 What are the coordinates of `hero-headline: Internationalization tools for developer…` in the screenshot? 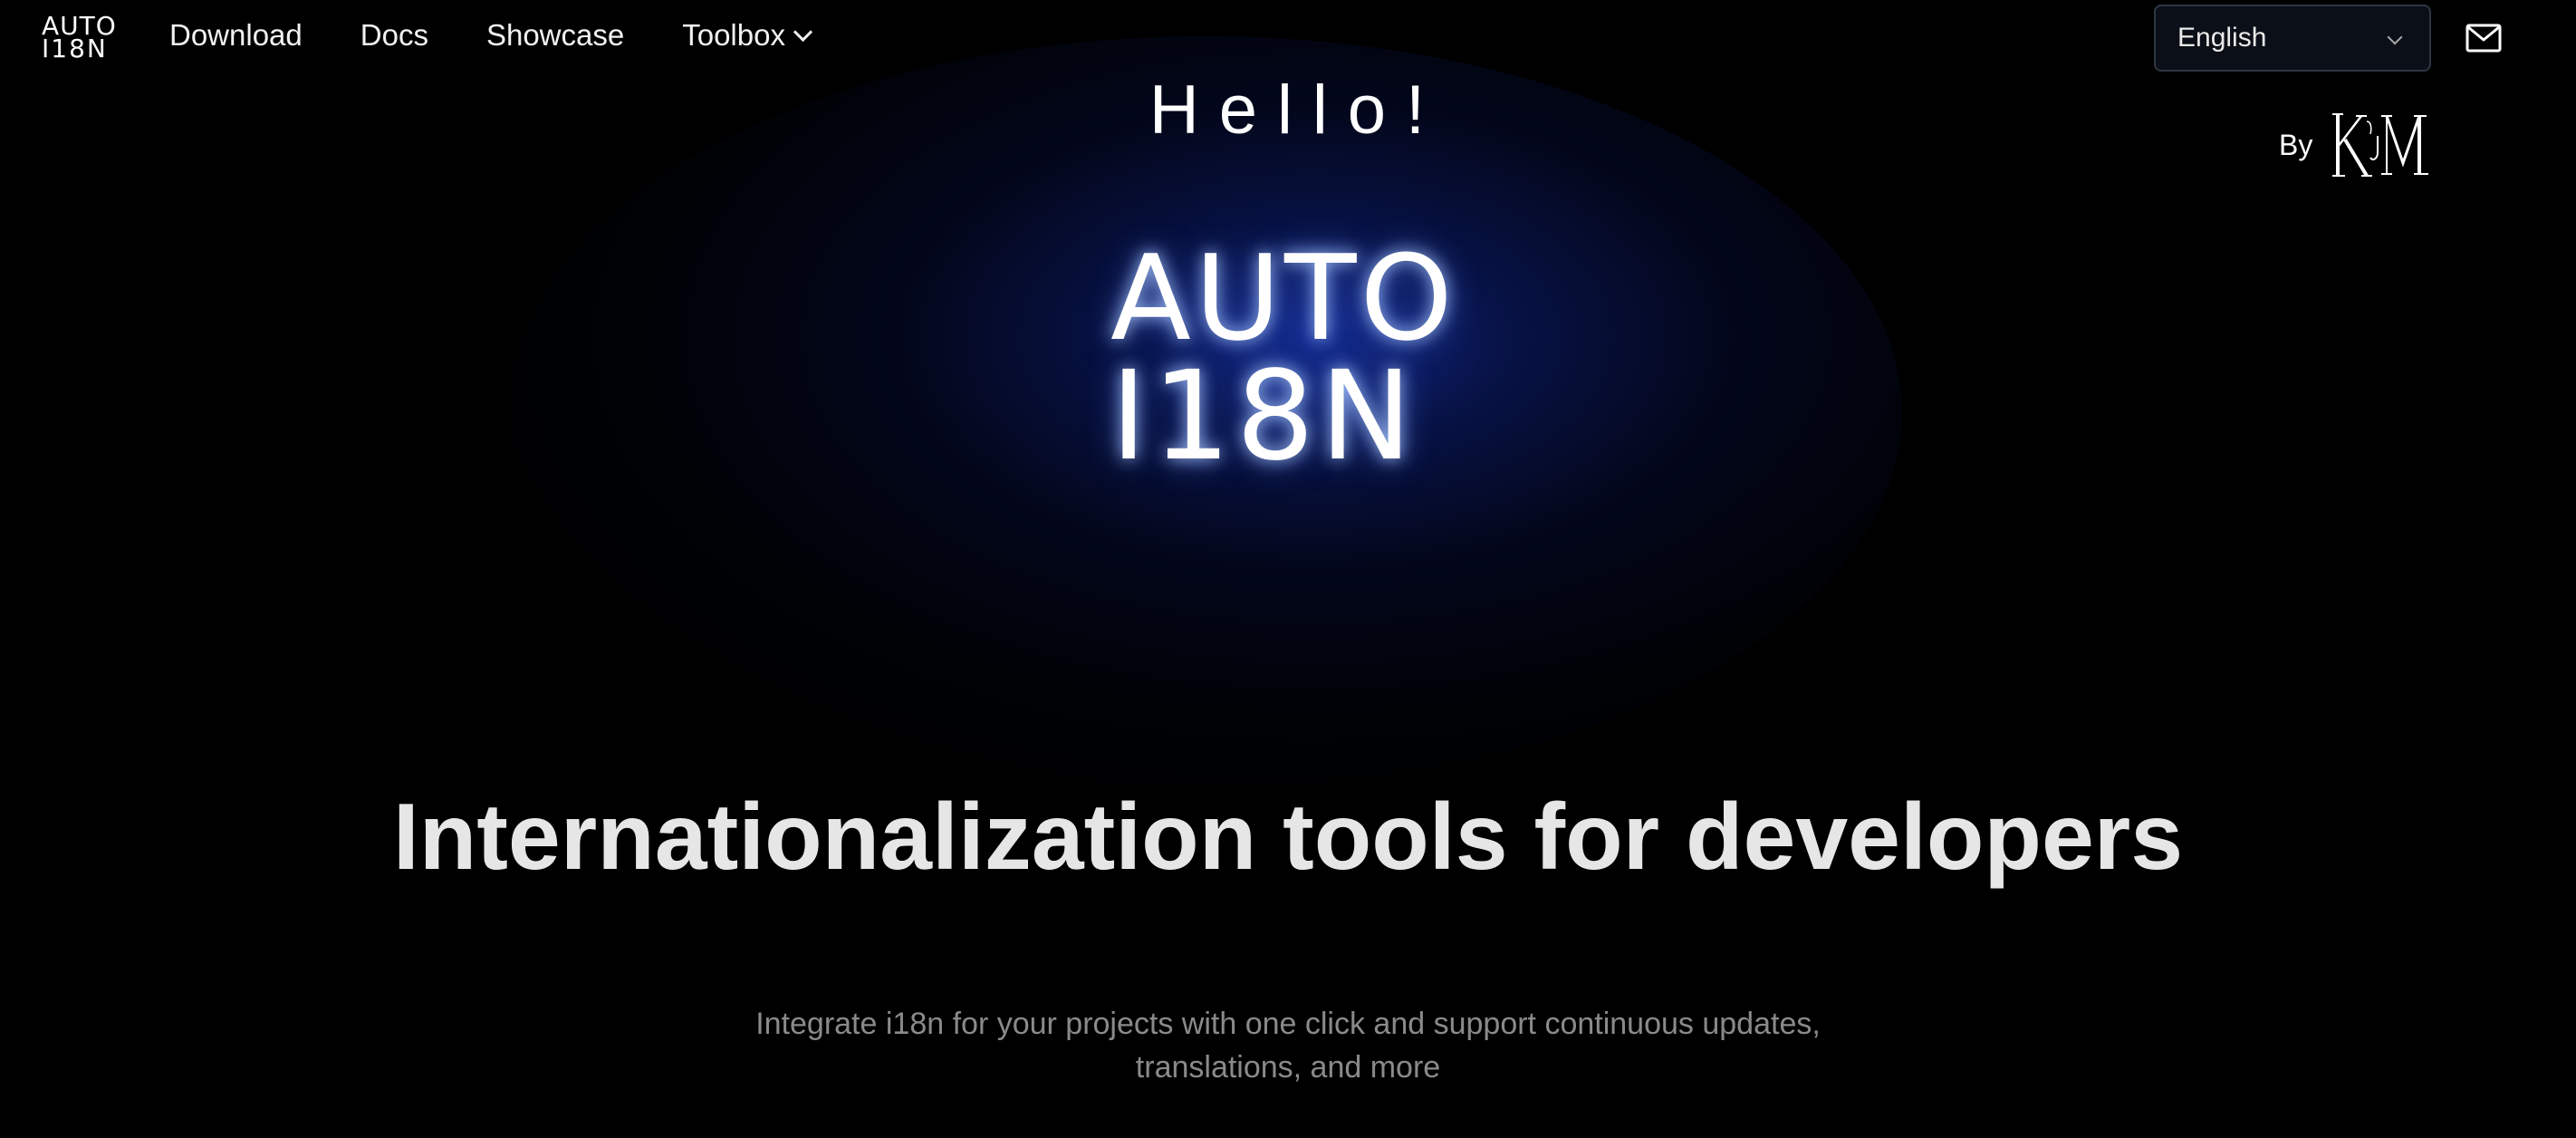 It's located at (1288, 837).